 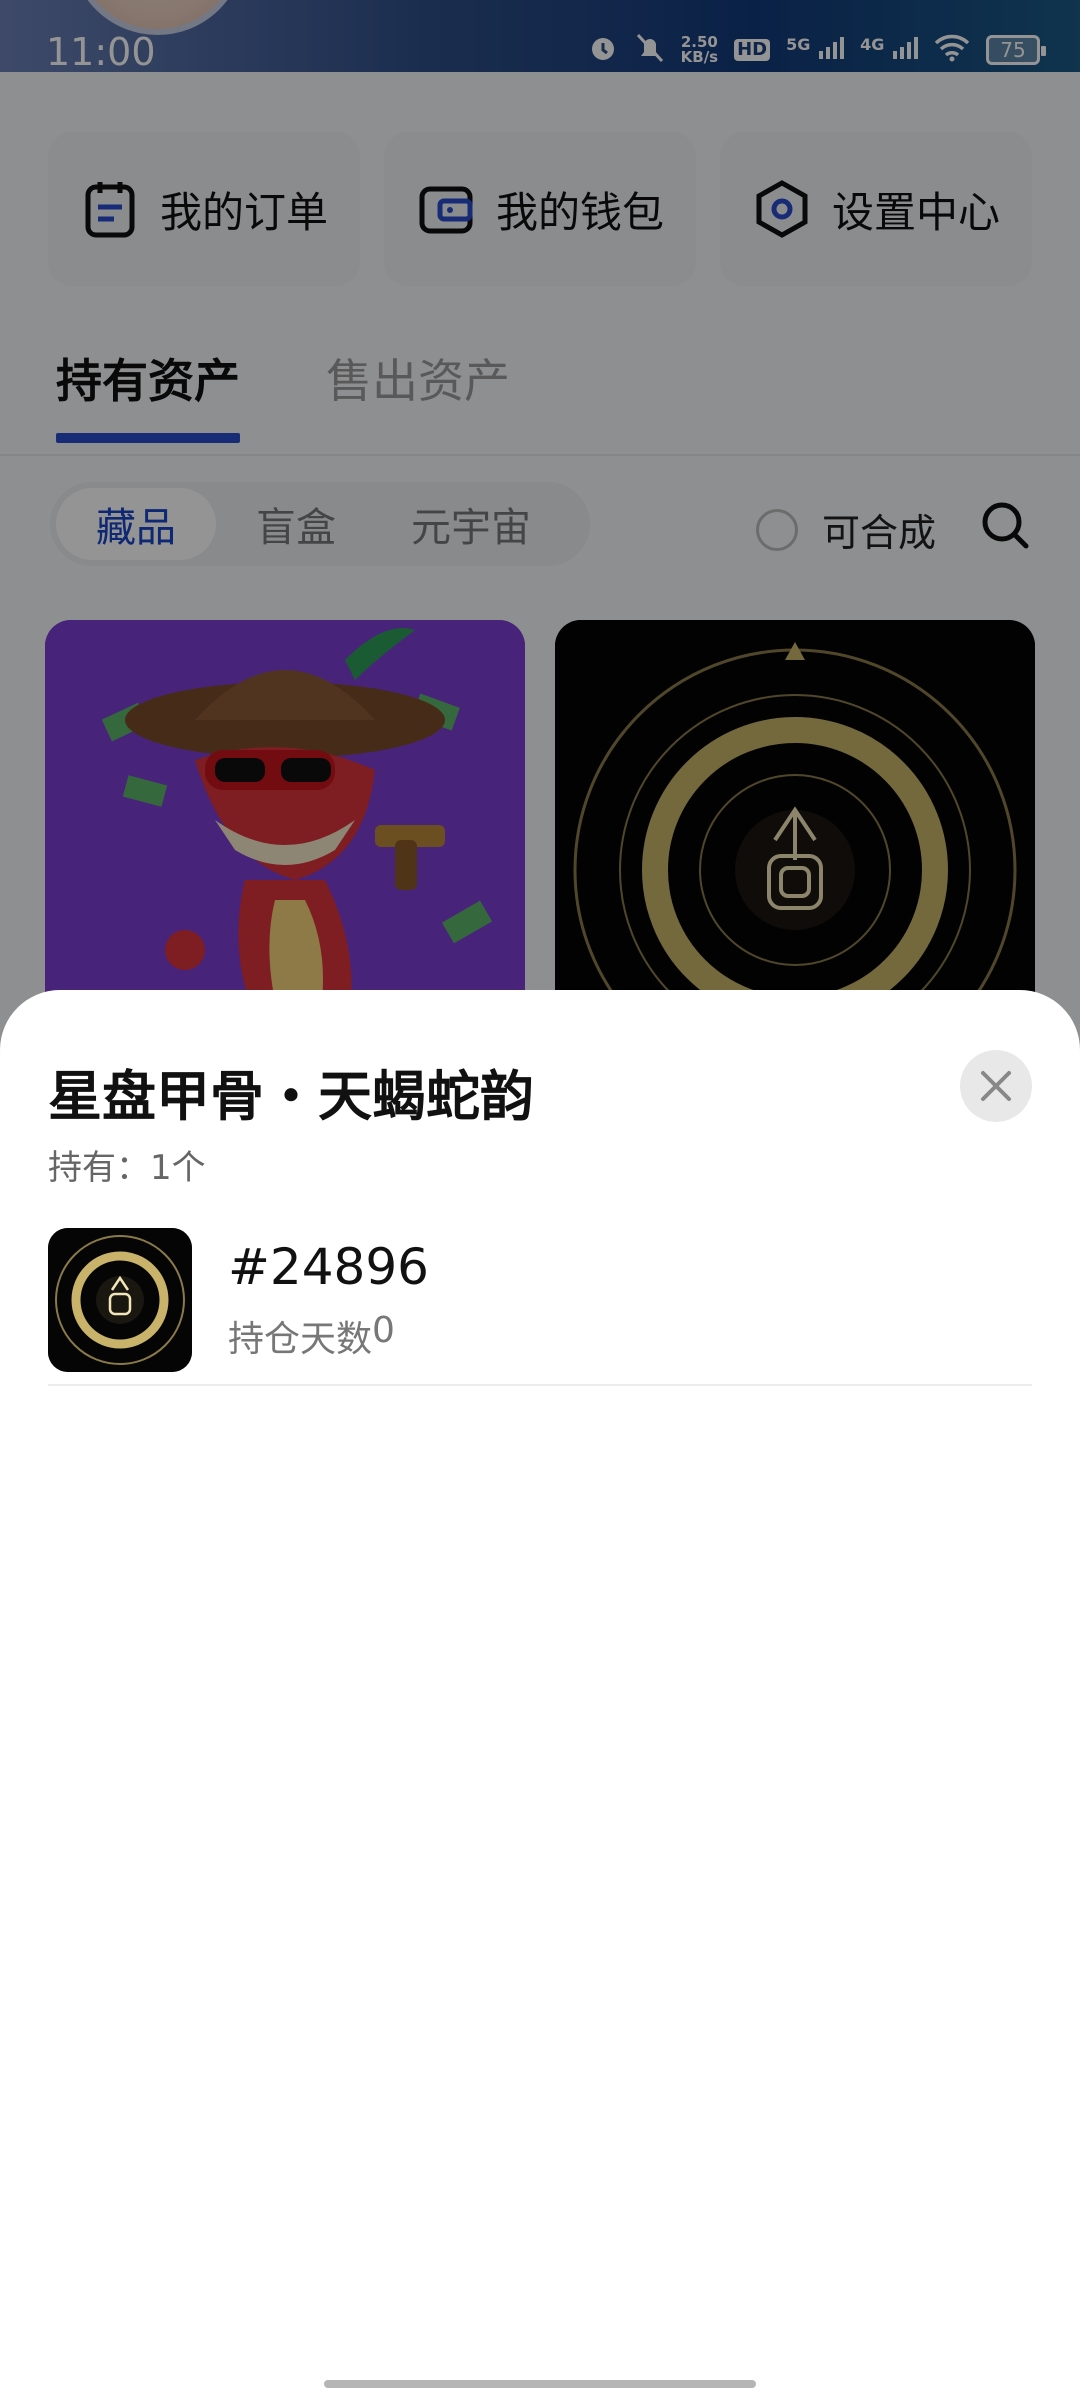 I want to click on item-thumbnail, so click(x=120, y=1300).